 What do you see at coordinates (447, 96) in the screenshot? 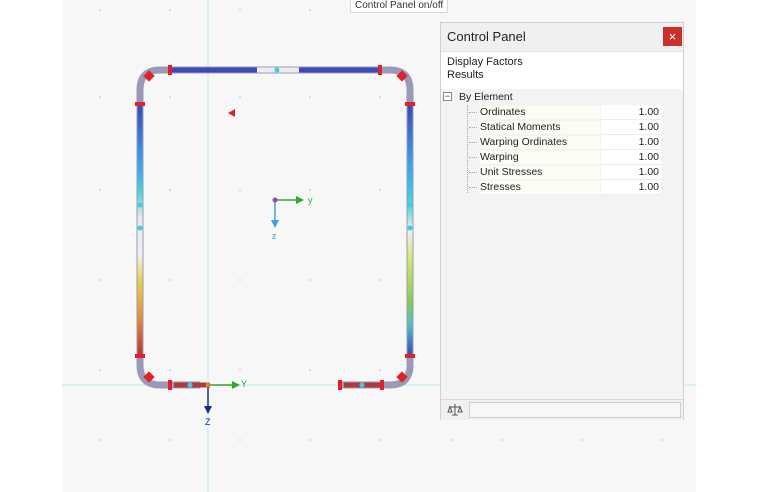
I see `collapse-icon: −` at bounding box center [447, 96].